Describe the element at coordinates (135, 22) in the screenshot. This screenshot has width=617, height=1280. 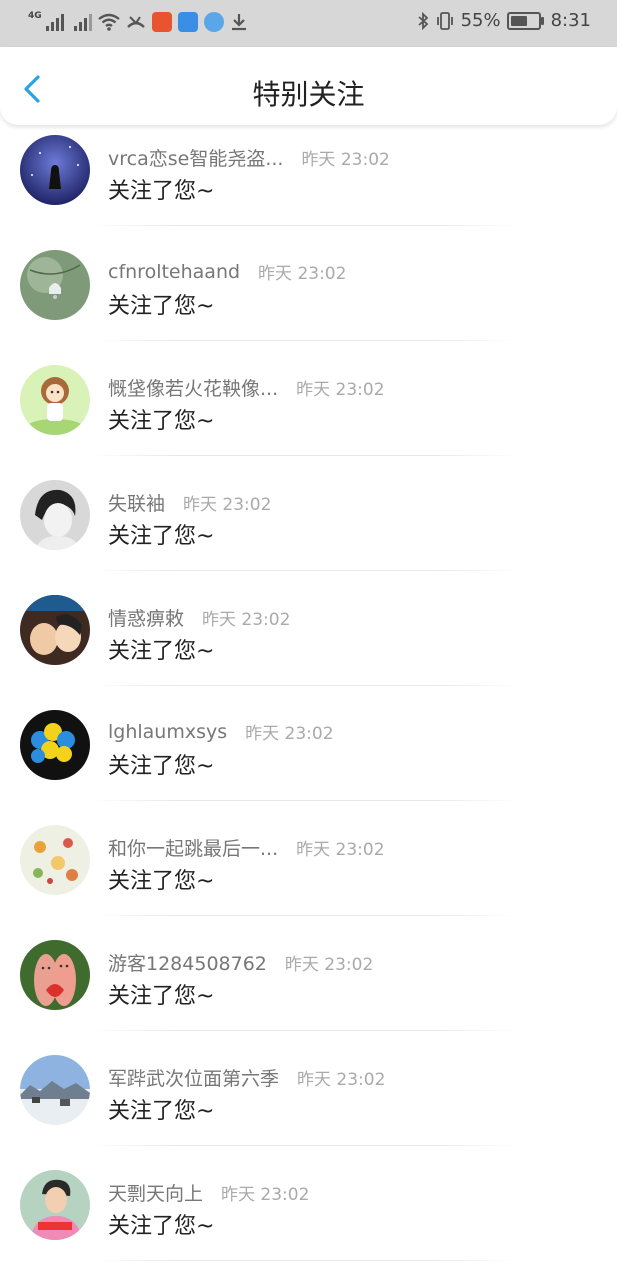
I see `missed-call-icon` at that location.